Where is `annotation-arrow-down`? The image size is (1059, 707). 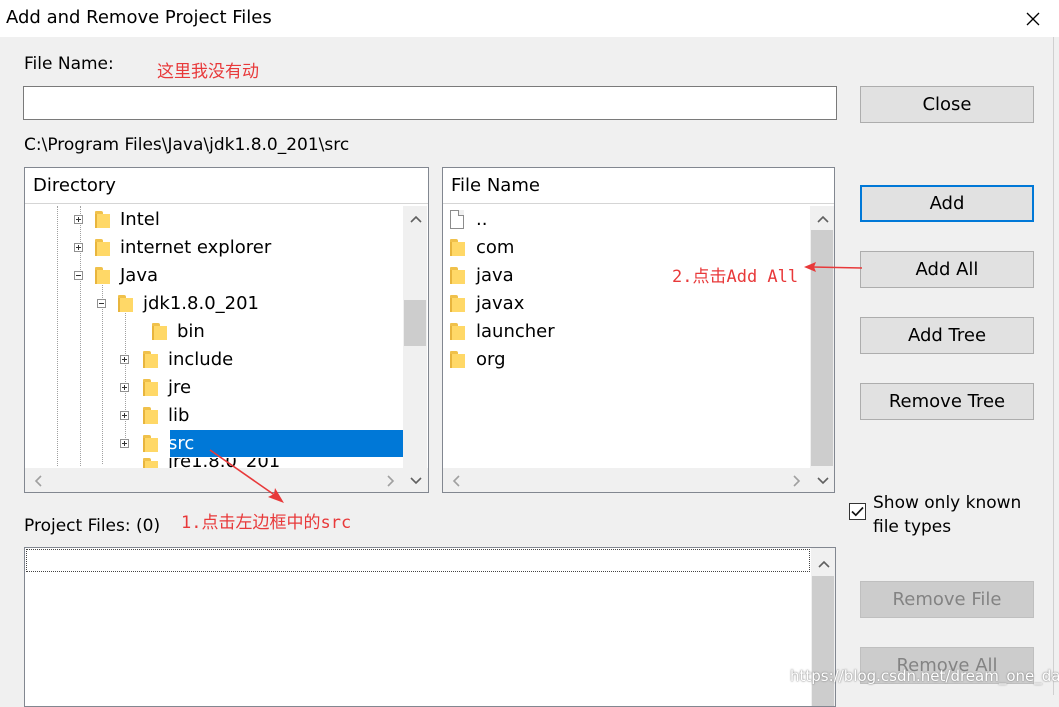
annotation-arrow-down is located at coordinates (246, 476).